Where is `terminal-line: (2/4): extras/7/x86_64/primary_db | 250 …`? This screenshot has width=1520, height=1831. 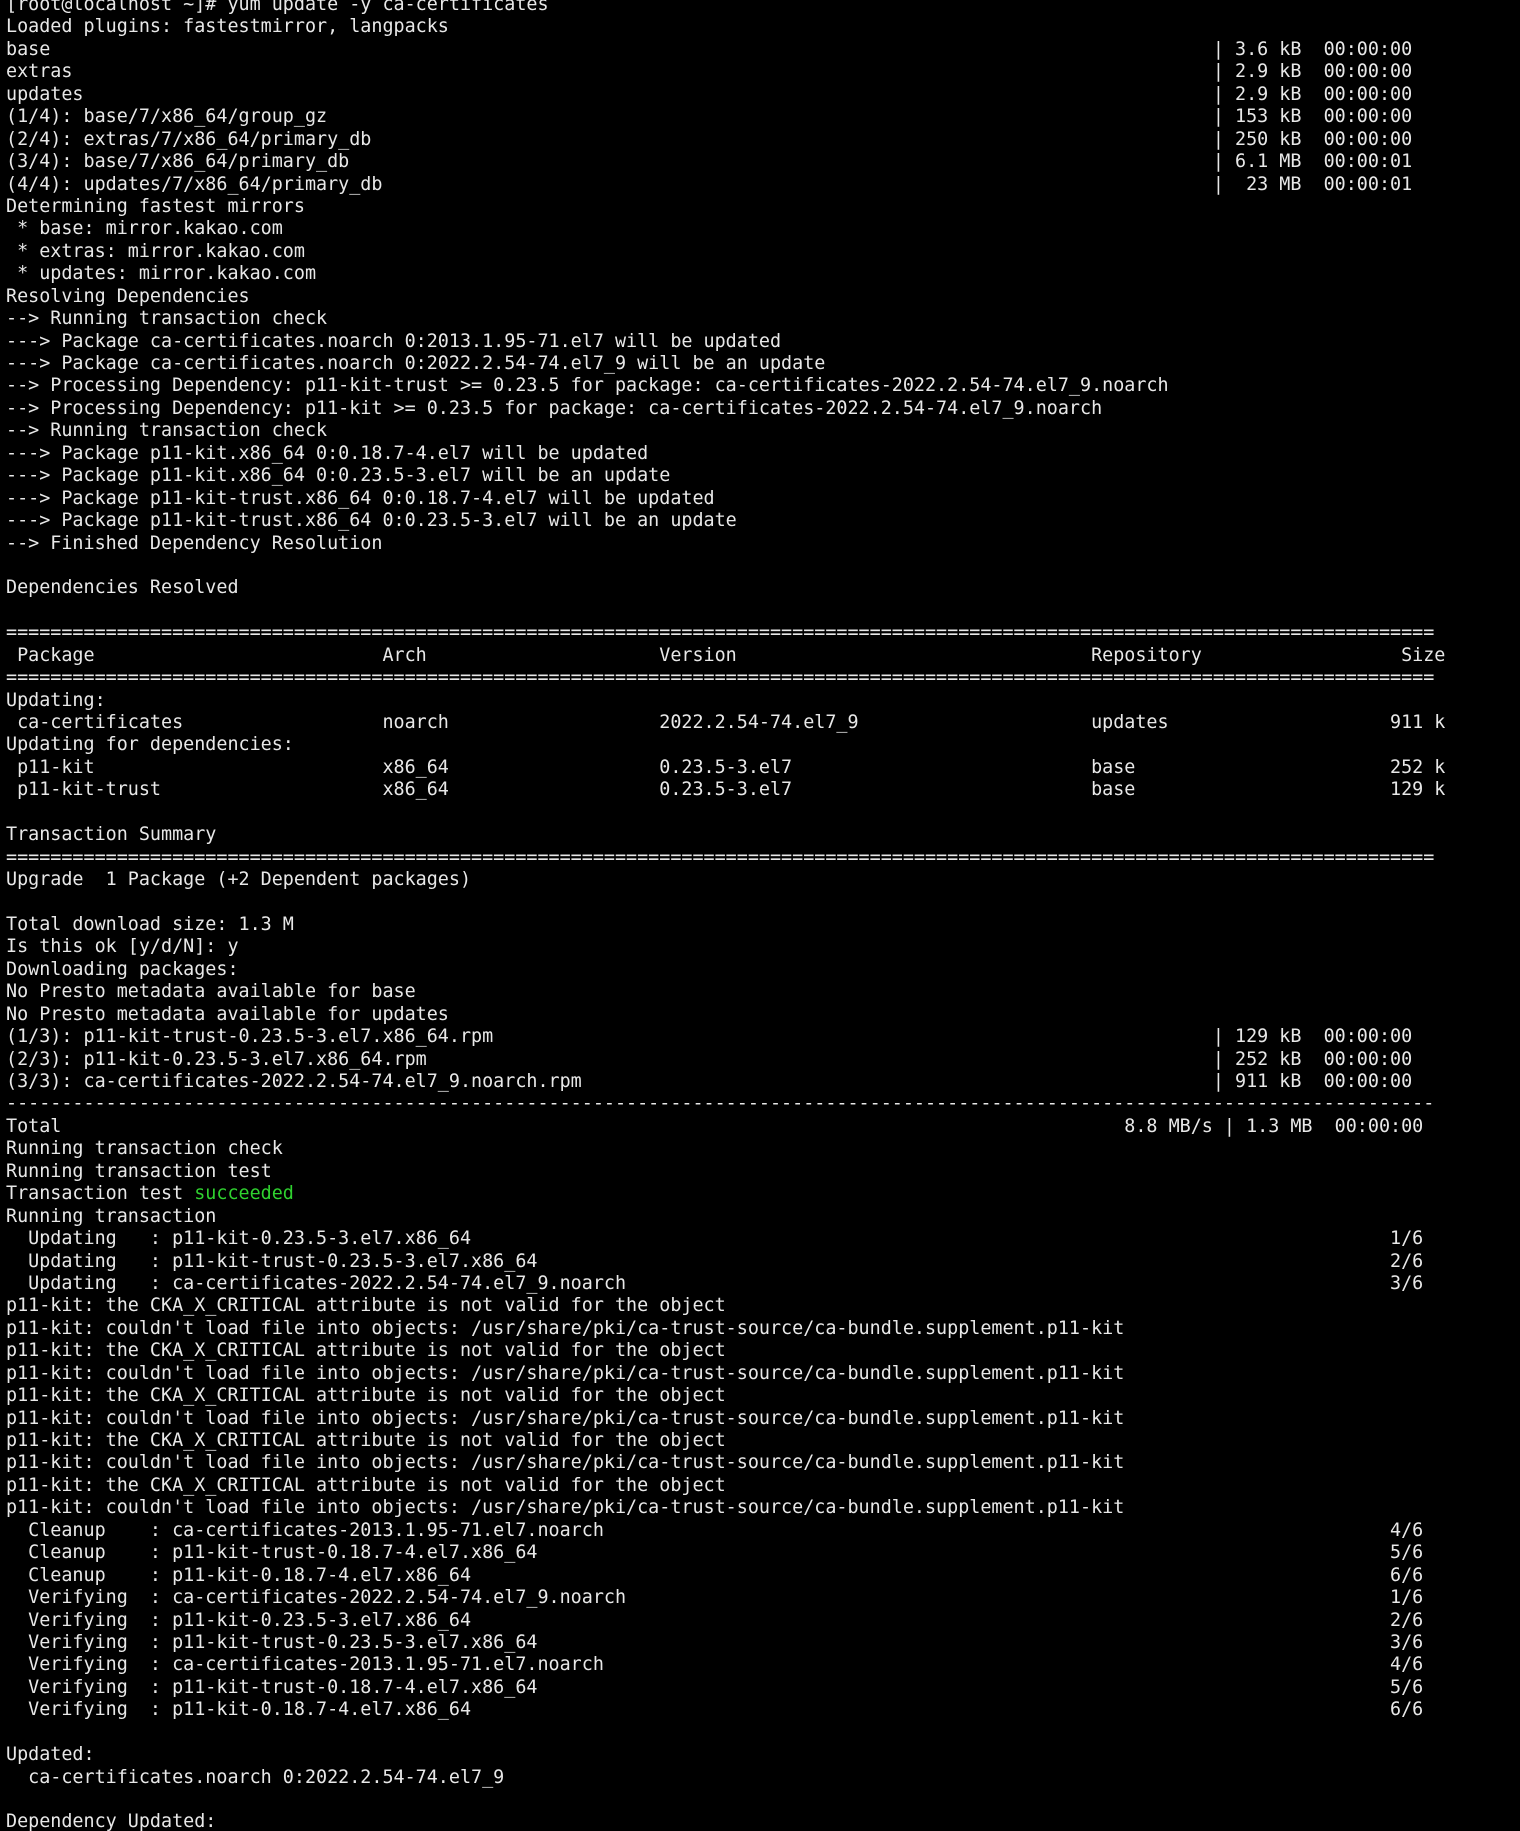 terminal-line: (2/4): extras/7/x86_64/primary_db | 250 … is located at coordinates (761, 140).